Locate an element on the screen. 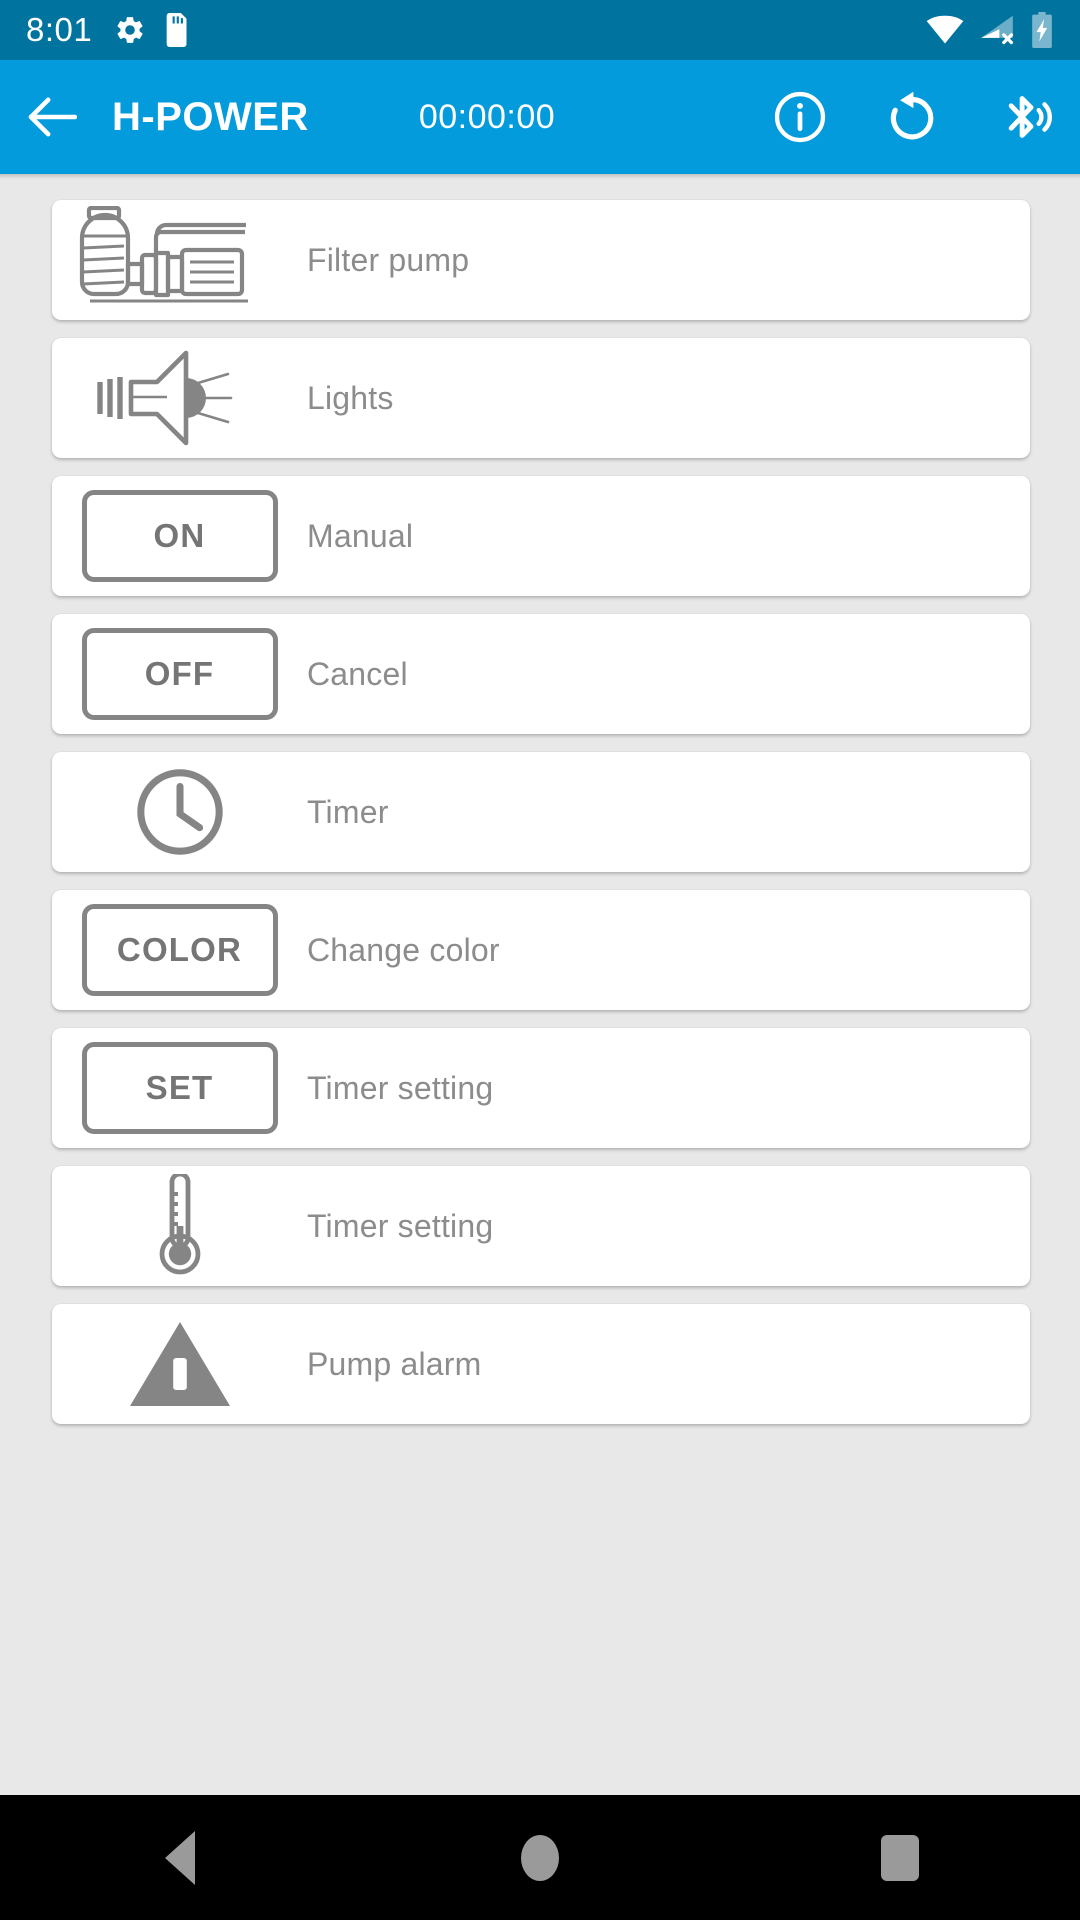  bluetooth-button is located at coordinates (1024, 117).